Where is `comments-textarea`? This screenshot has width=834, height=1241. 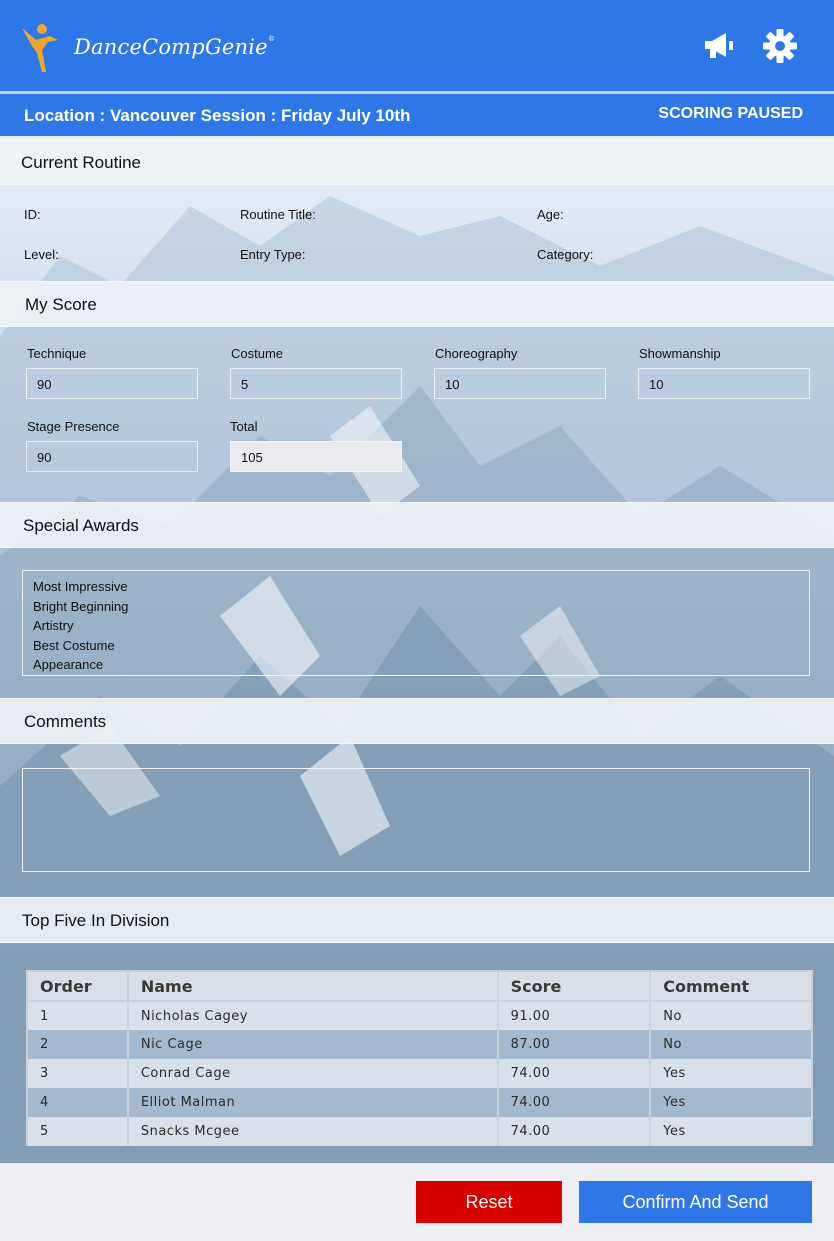 comments-textarea is located at coordinates (416, 820).